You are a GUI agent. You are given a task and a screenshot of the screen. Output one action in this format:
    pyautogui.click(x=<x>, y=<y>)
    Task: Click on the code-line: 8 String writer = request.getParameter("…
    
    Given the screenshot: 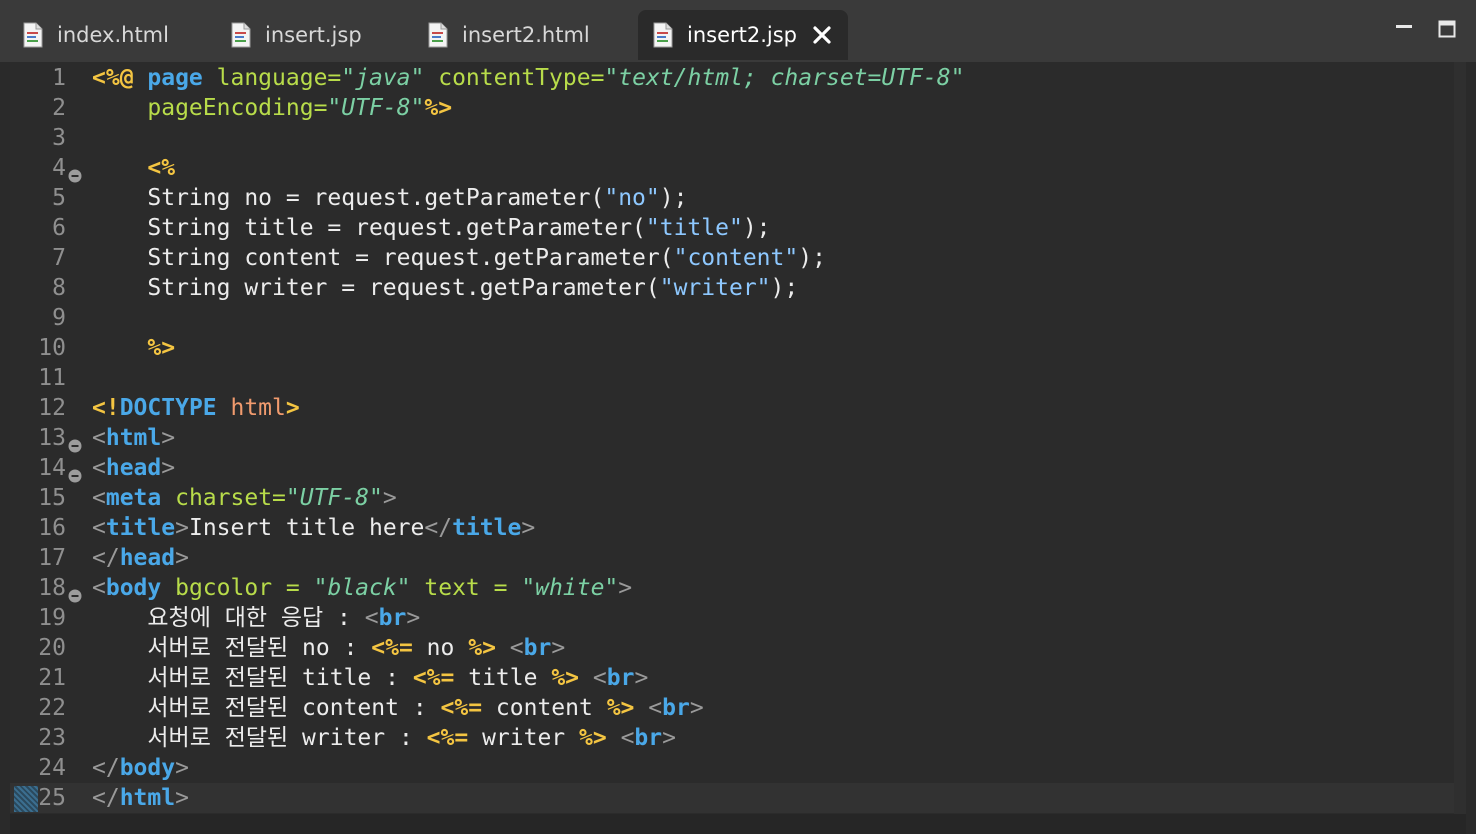 What is the action you would take?
    pyautogui.click(x=738, y=288)
    